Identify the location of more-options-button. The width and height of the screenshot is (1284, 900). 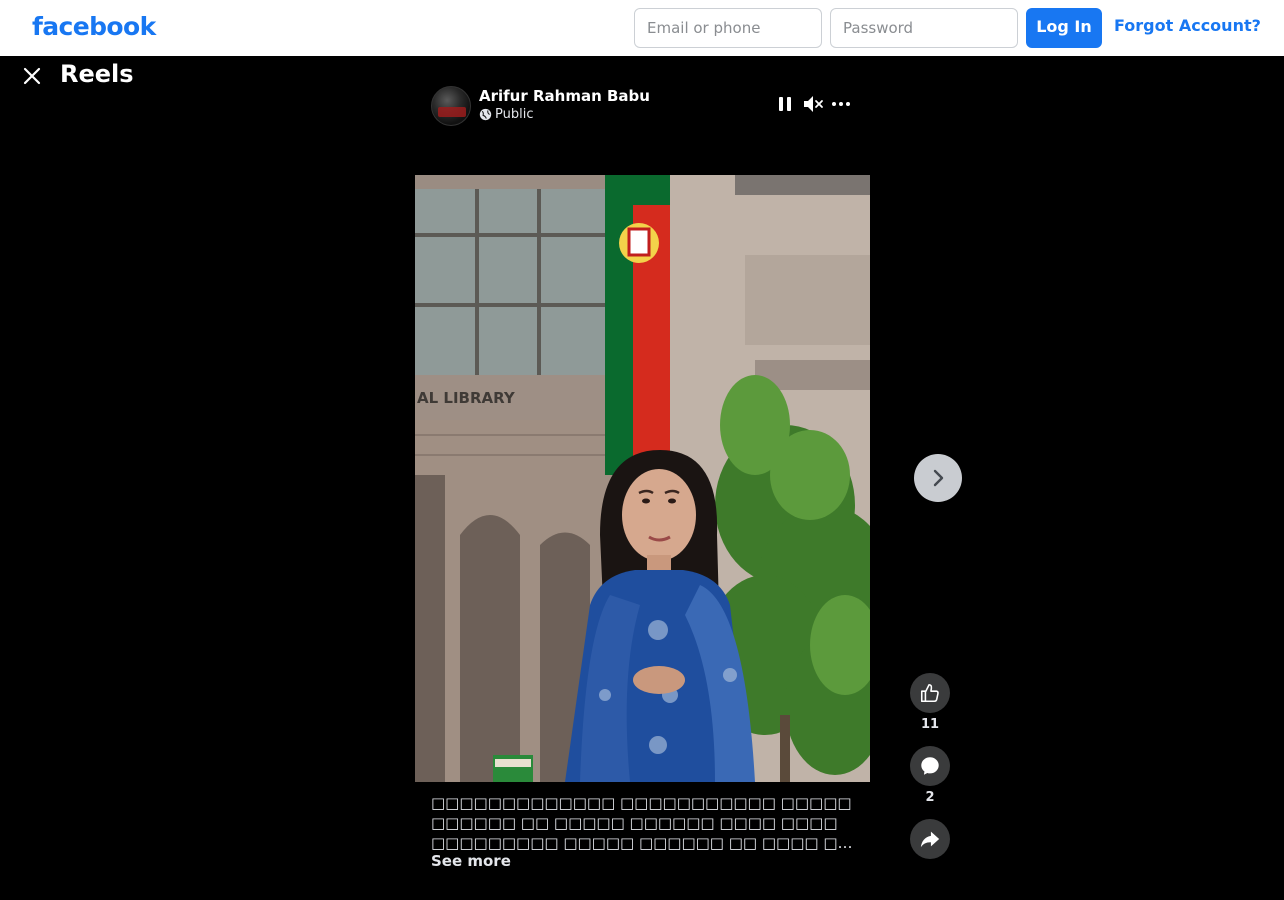
(841, 104).